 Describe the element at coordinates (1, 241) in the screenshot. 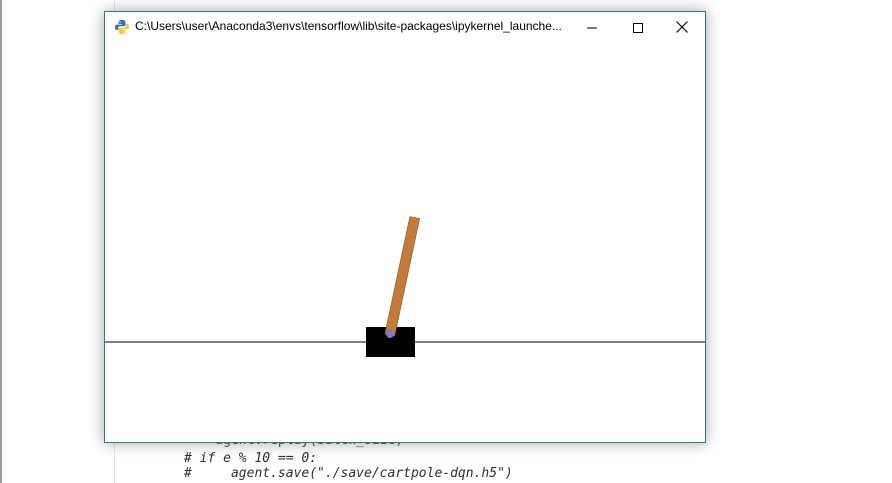

I see `desktop-left-edge` at that location.